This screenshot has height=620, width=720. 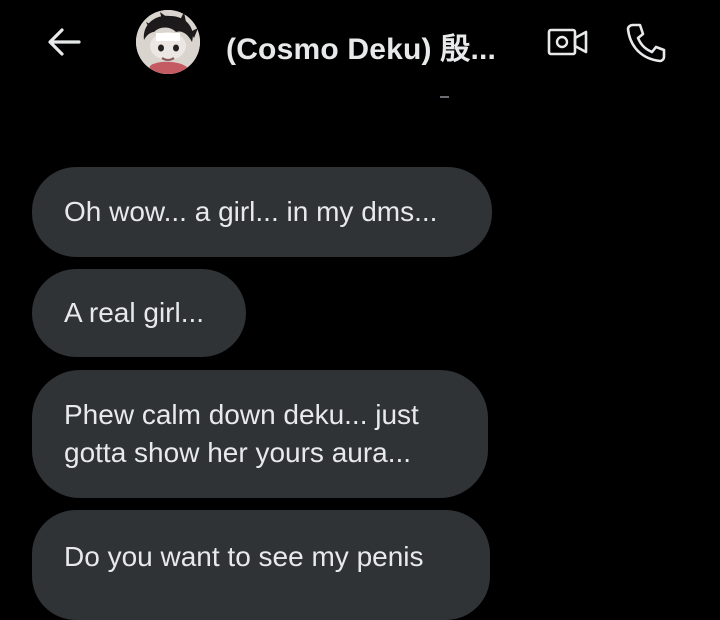 What do you see at coordinates (244, 556) in the screenshot?
I see `message-text: Do you want to see my penis` at bounding box center [244, 556].